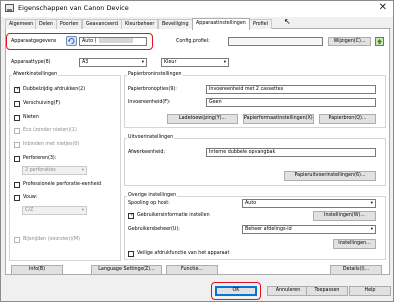  Describe the element at coordinates (21, 24) in the screenshot. I see `tab-algemeen: Algemeen` at that location.